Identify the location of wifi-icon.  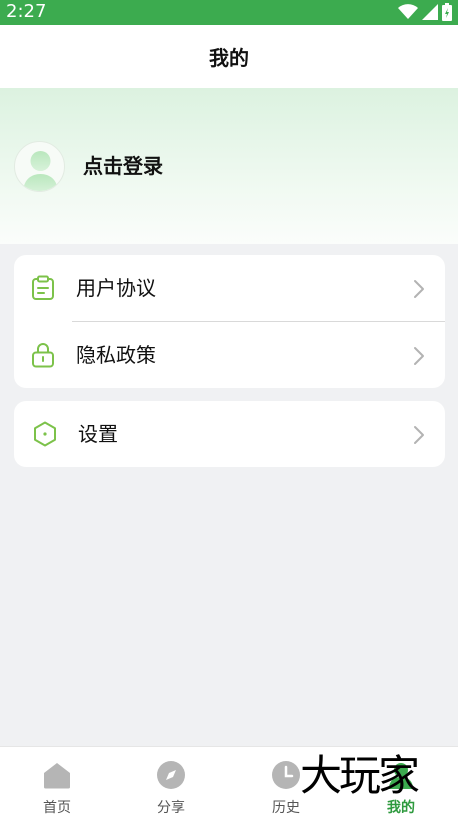
(408, 11).